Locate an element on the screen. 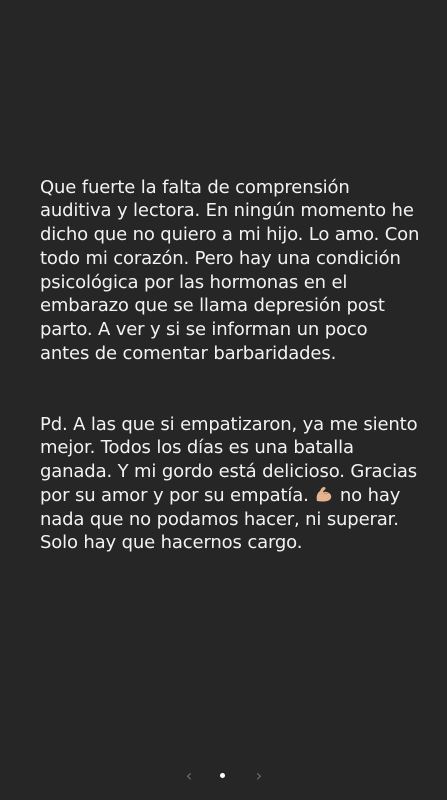  flexed-biceps-icon is located at coordinates (324, 494).